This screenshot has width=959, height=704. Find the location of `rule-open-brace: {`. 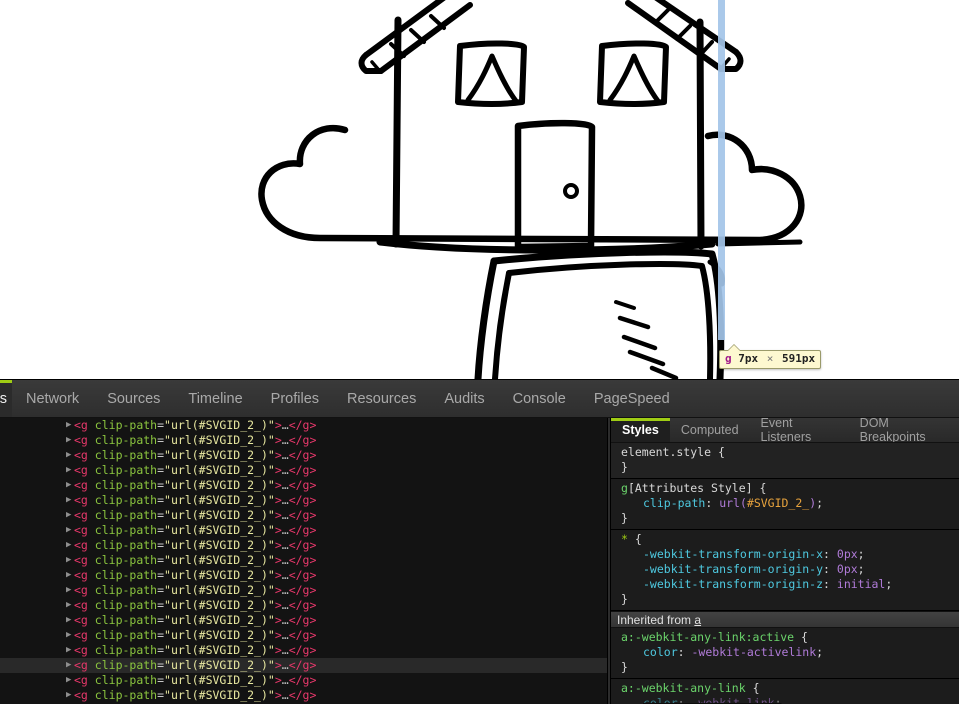

rule-open-brace: { is located at coordinates (756, 688).